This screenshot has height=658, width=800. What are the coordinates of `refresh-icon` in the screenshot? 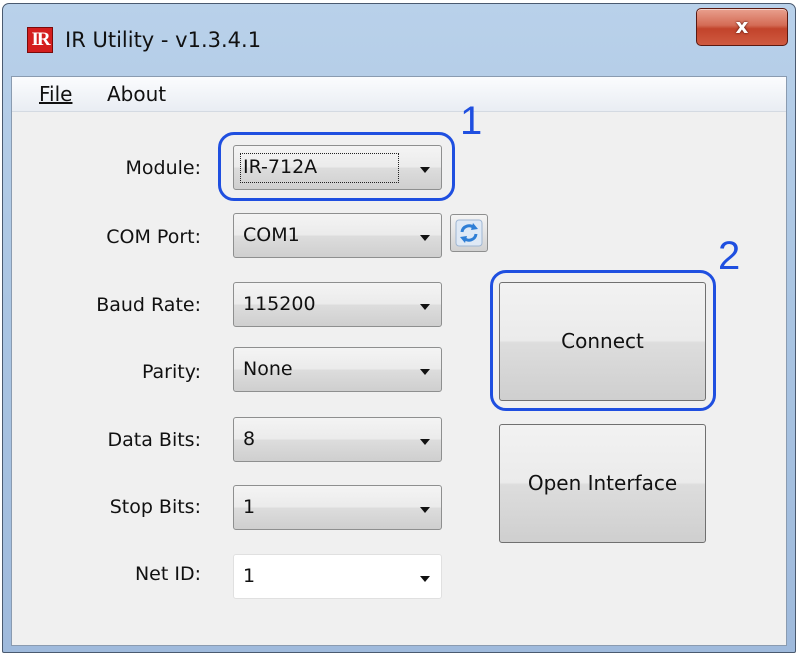 It's located at (469, 233).